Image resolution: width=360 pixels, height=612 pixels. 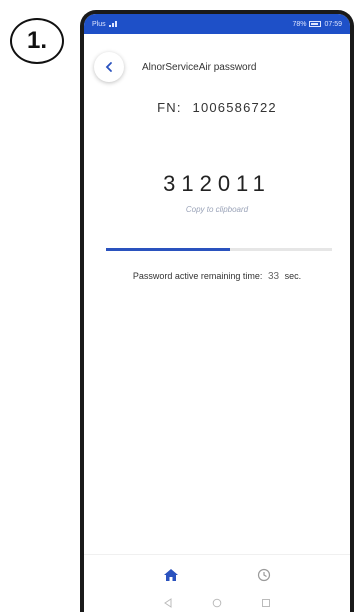 I want to click on chevron-left-icon, so click(x=108, y=67).